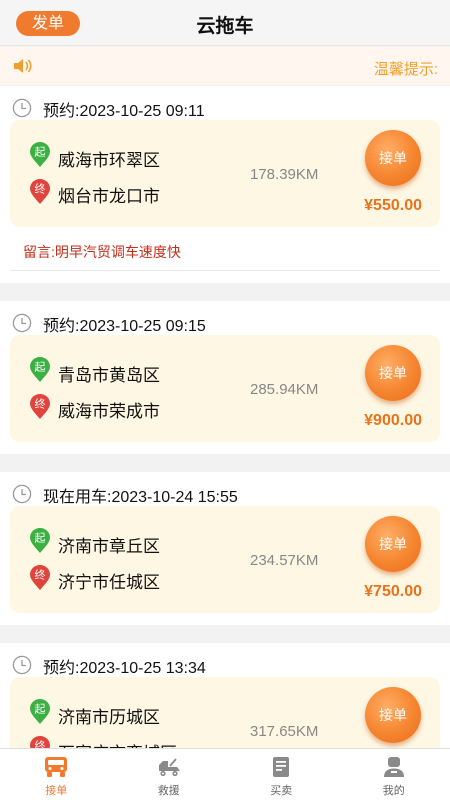  I want to click on notice-bar: 温馨提示:, so click(225, 66).